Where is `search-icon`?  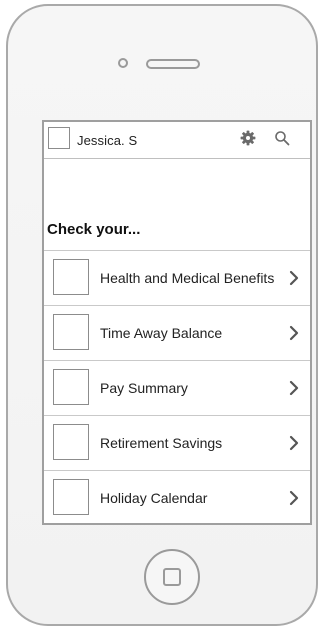 search-icon is located at coordinates (282, 138).